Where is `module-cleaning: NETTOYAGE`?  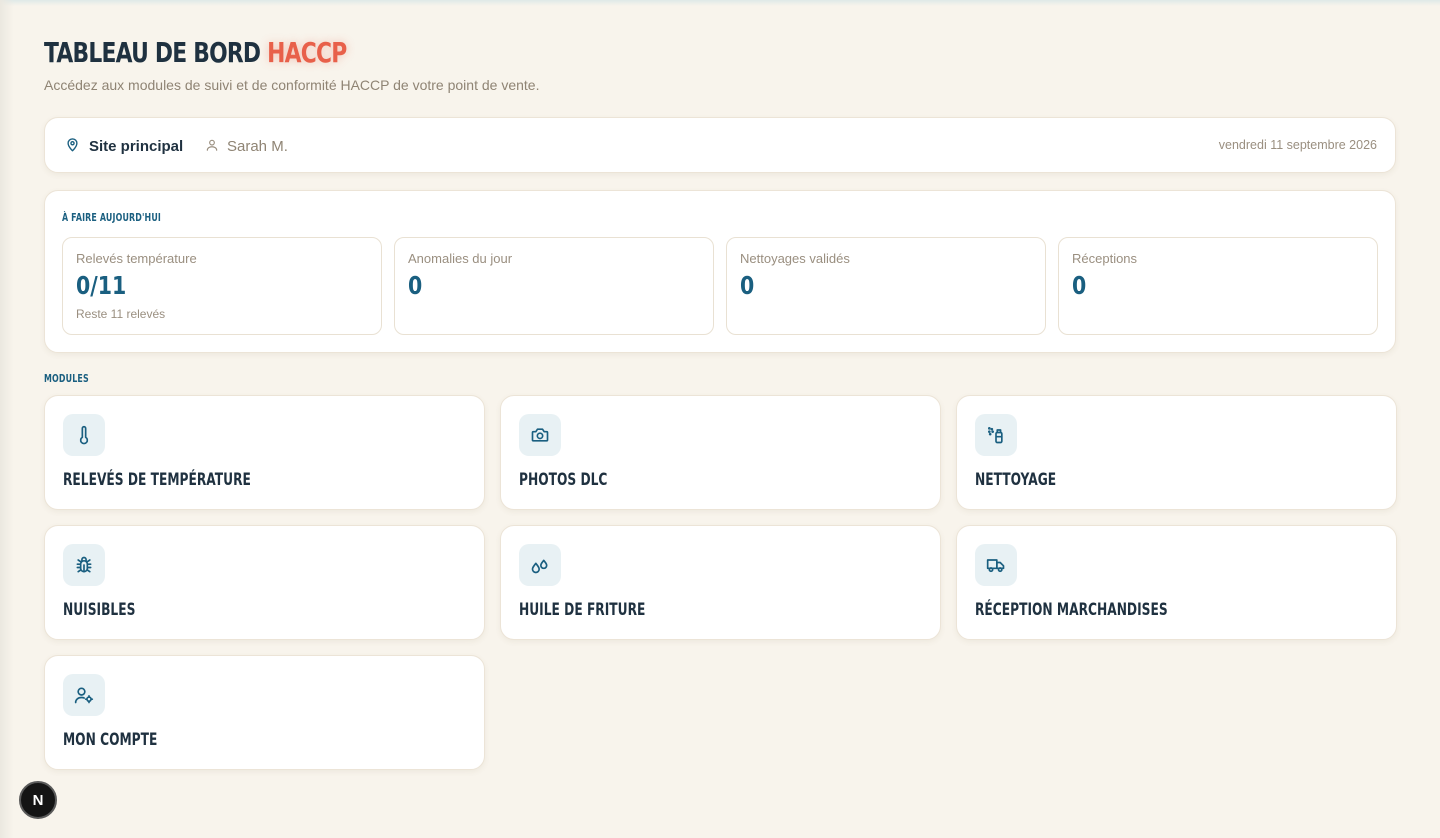 module-cleaning: NETTOYAGE is located at coordinates (1176, 452).